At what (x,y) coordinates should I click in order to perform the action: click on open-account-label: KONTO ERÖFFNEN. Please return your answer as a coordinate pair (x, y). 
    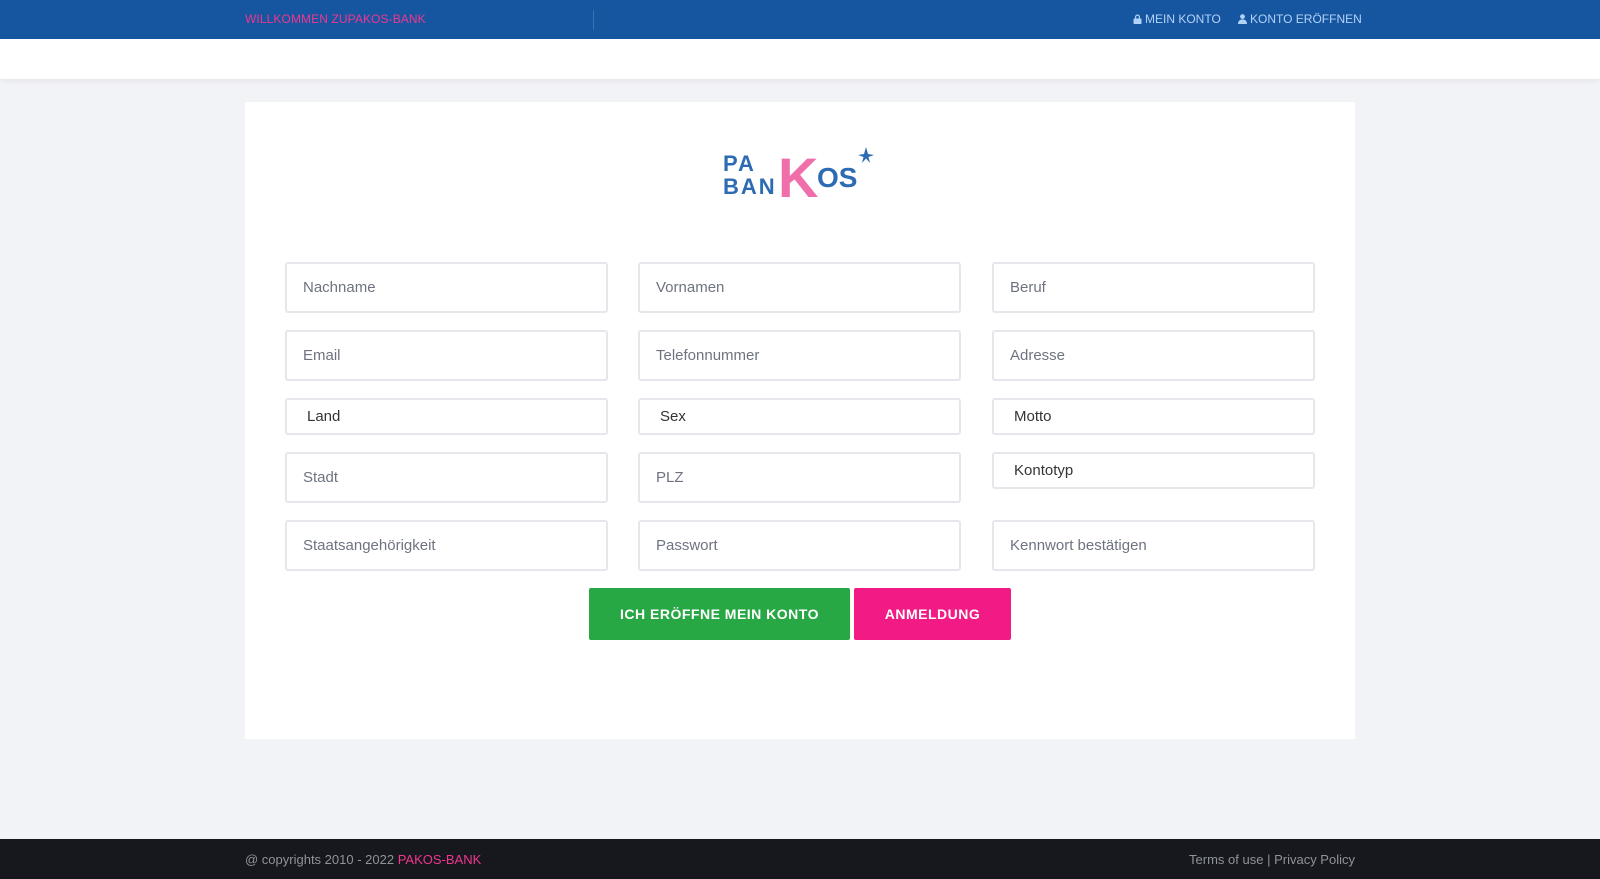
    Looking at the image, I should click on (1306, 19).